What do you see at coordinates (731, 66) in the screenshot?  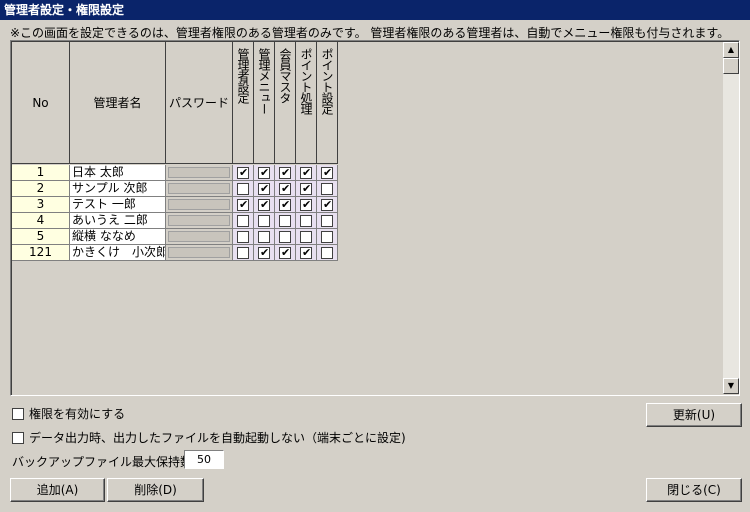 I see `scroll-thumb` at bounding box center [731, 66].